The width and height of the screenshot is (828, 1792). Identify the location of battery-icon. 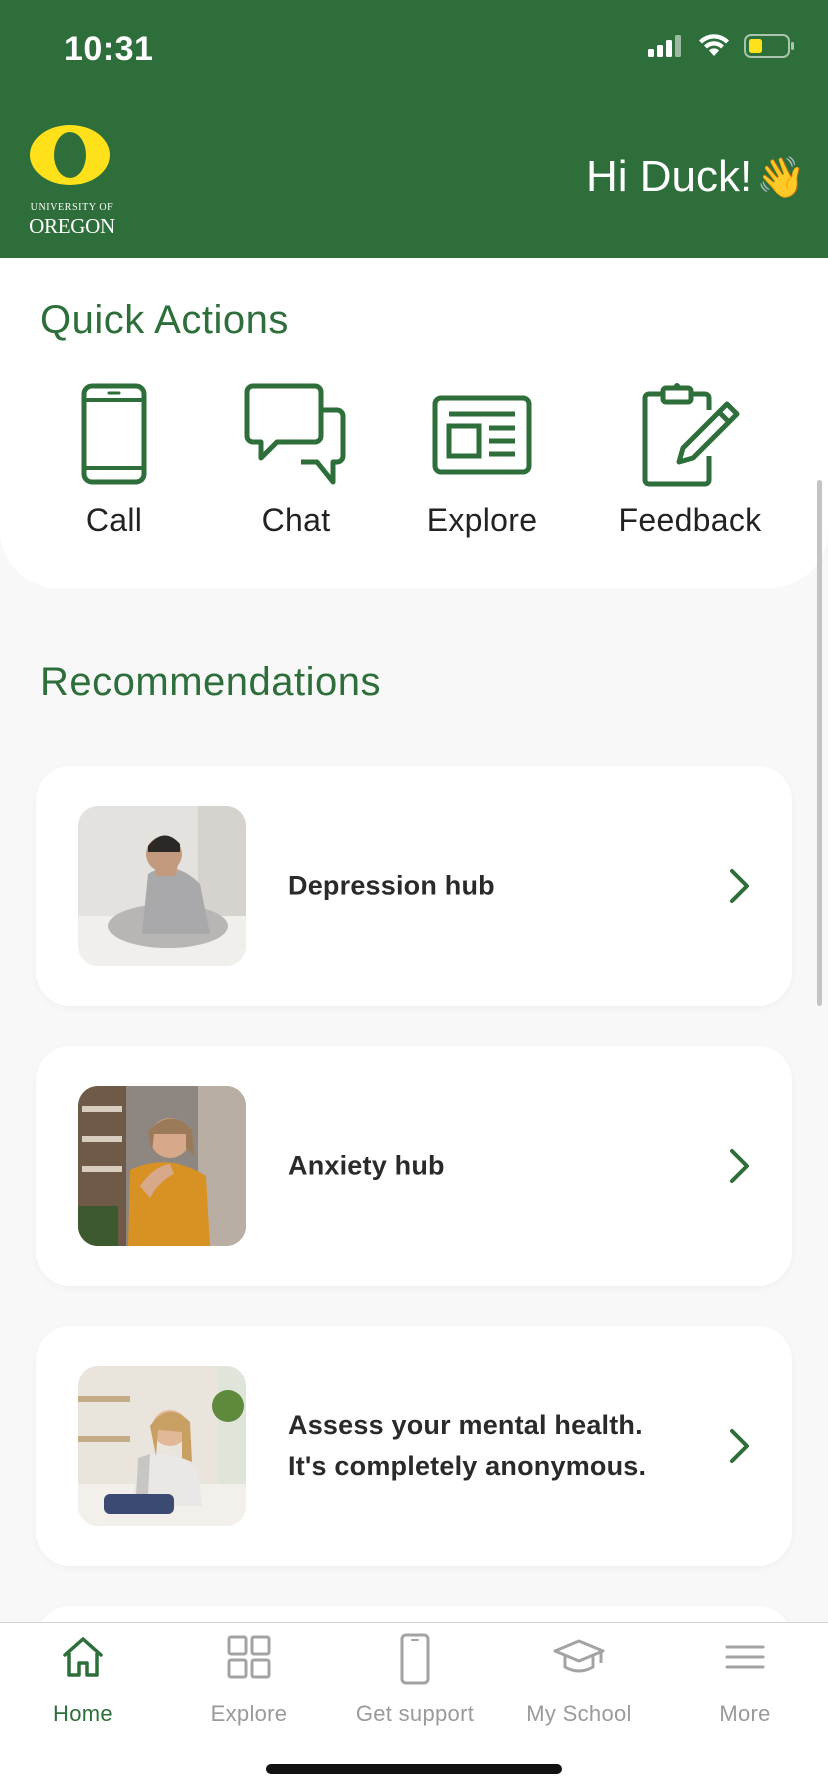
(769, 46).